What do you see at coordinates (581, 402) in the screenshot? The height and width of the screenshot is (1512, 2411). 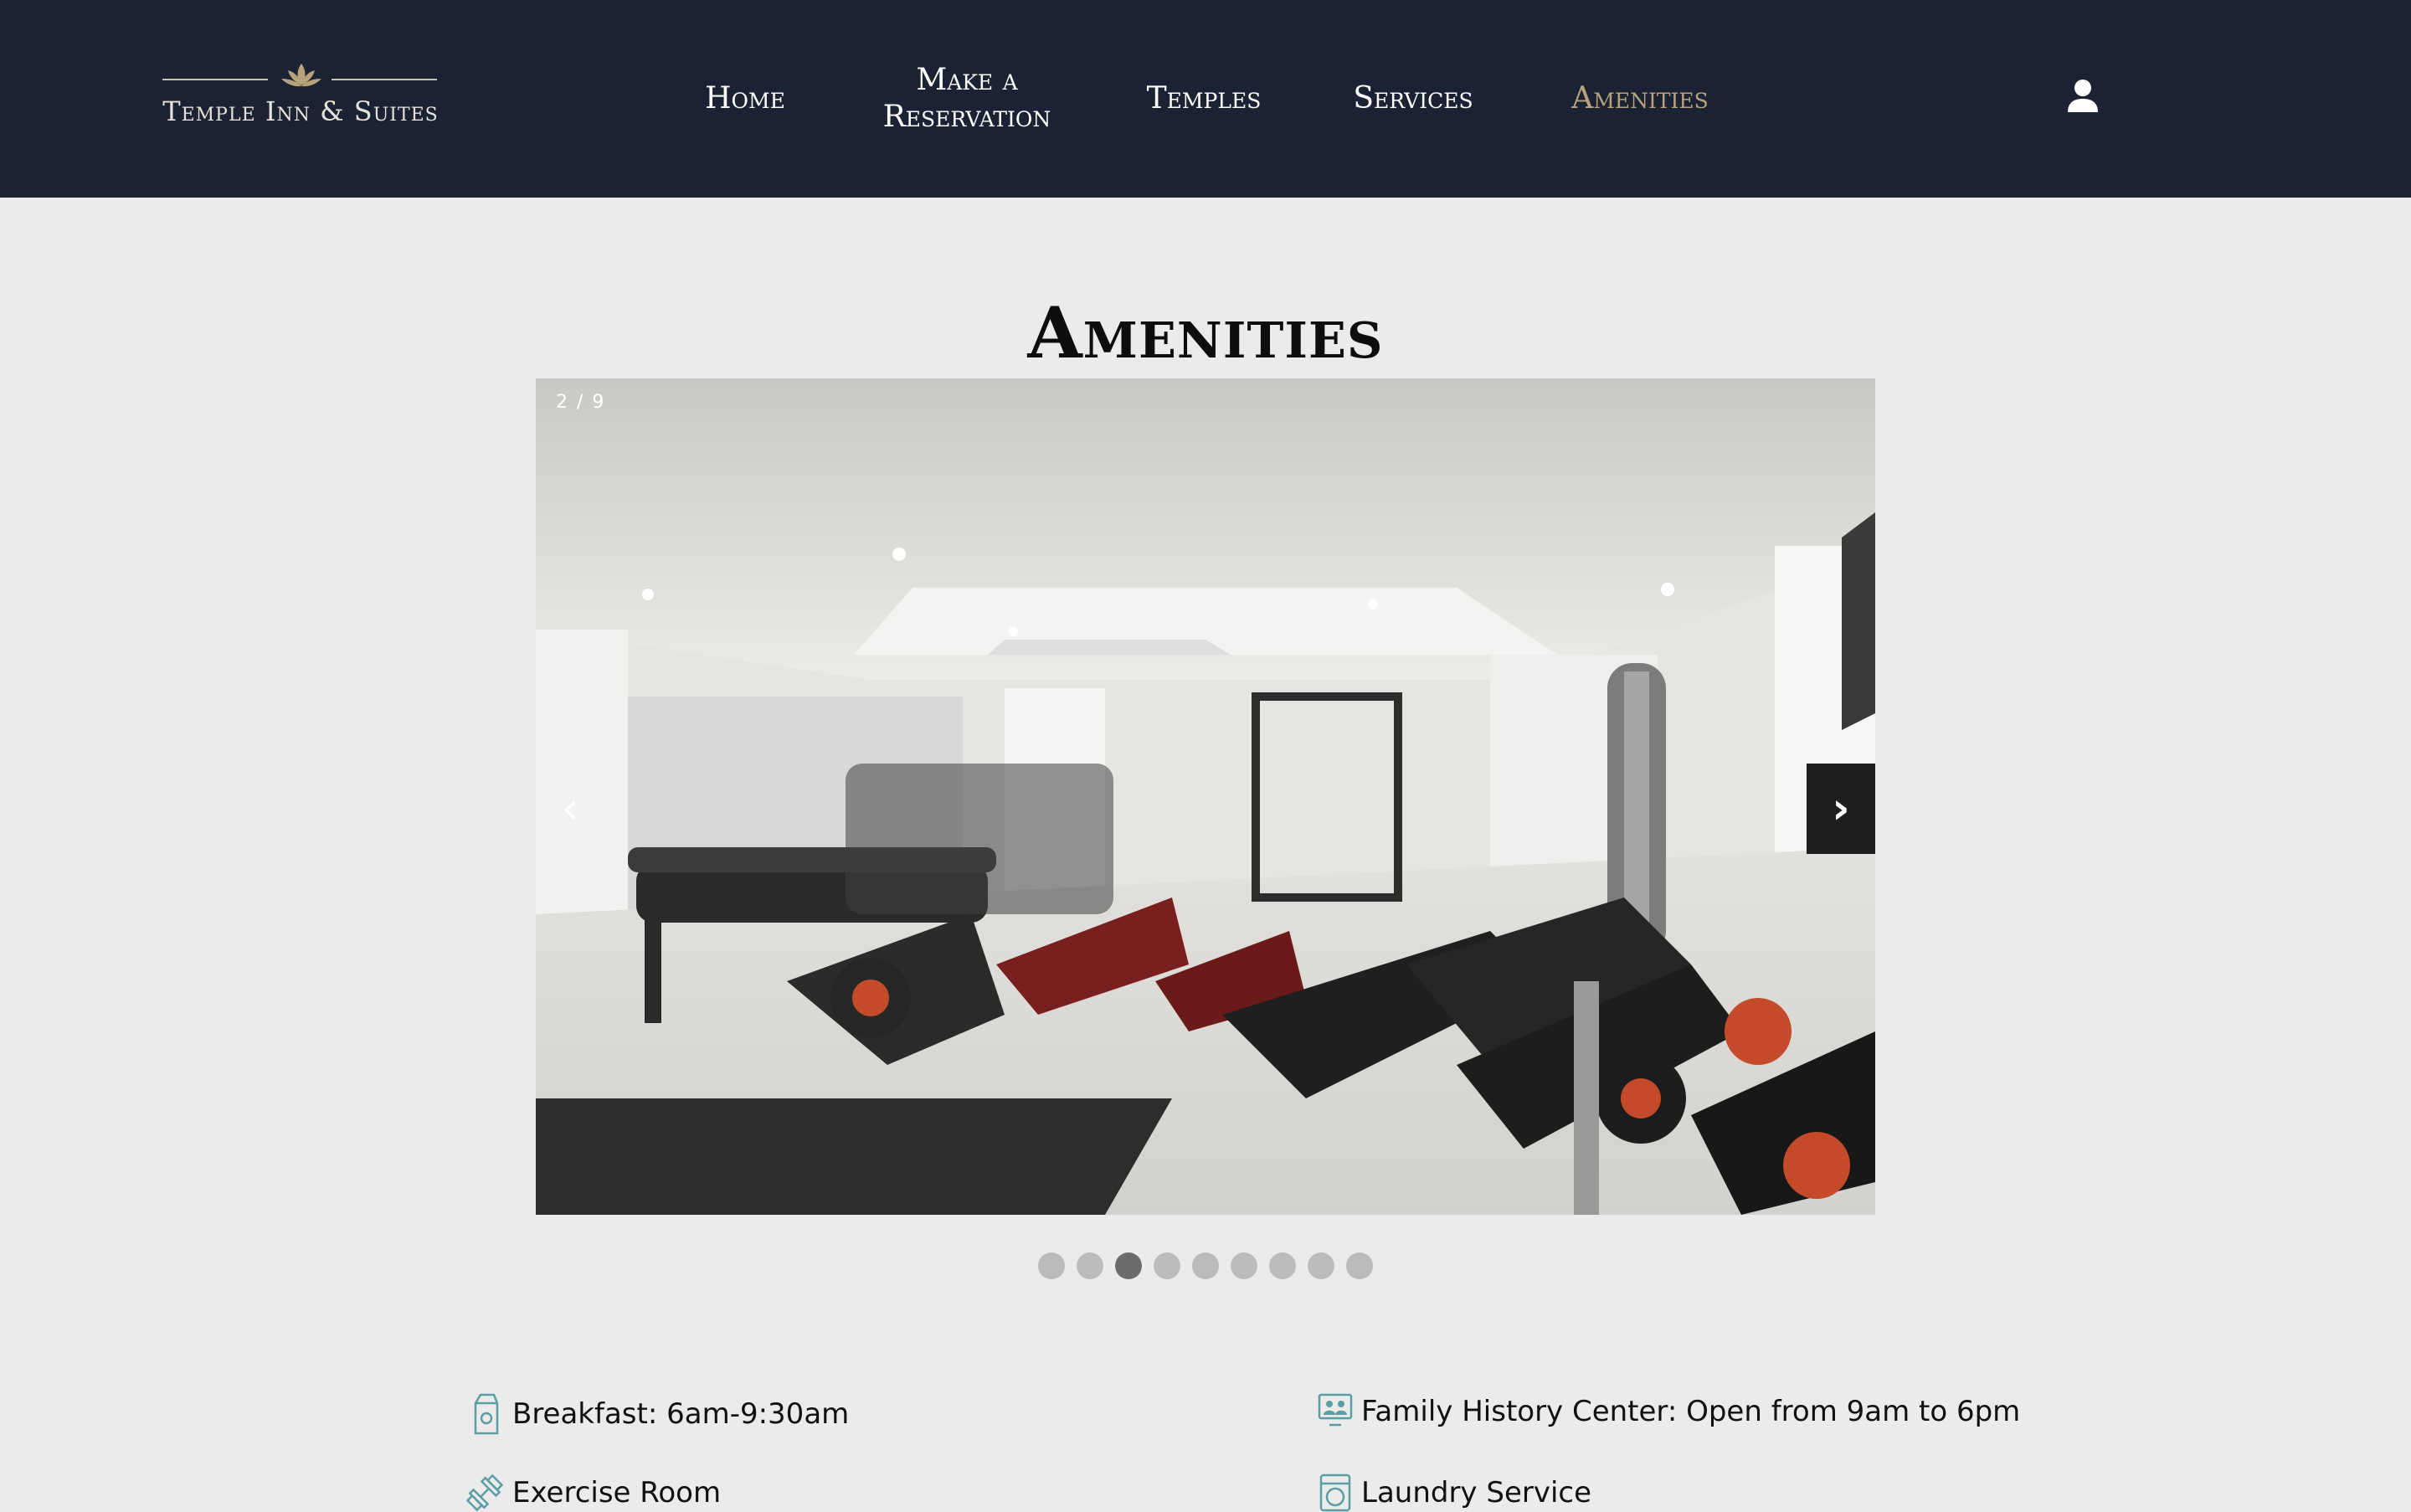 I see `slide-counter: 2 / 9` at bounding box center [581, 402].